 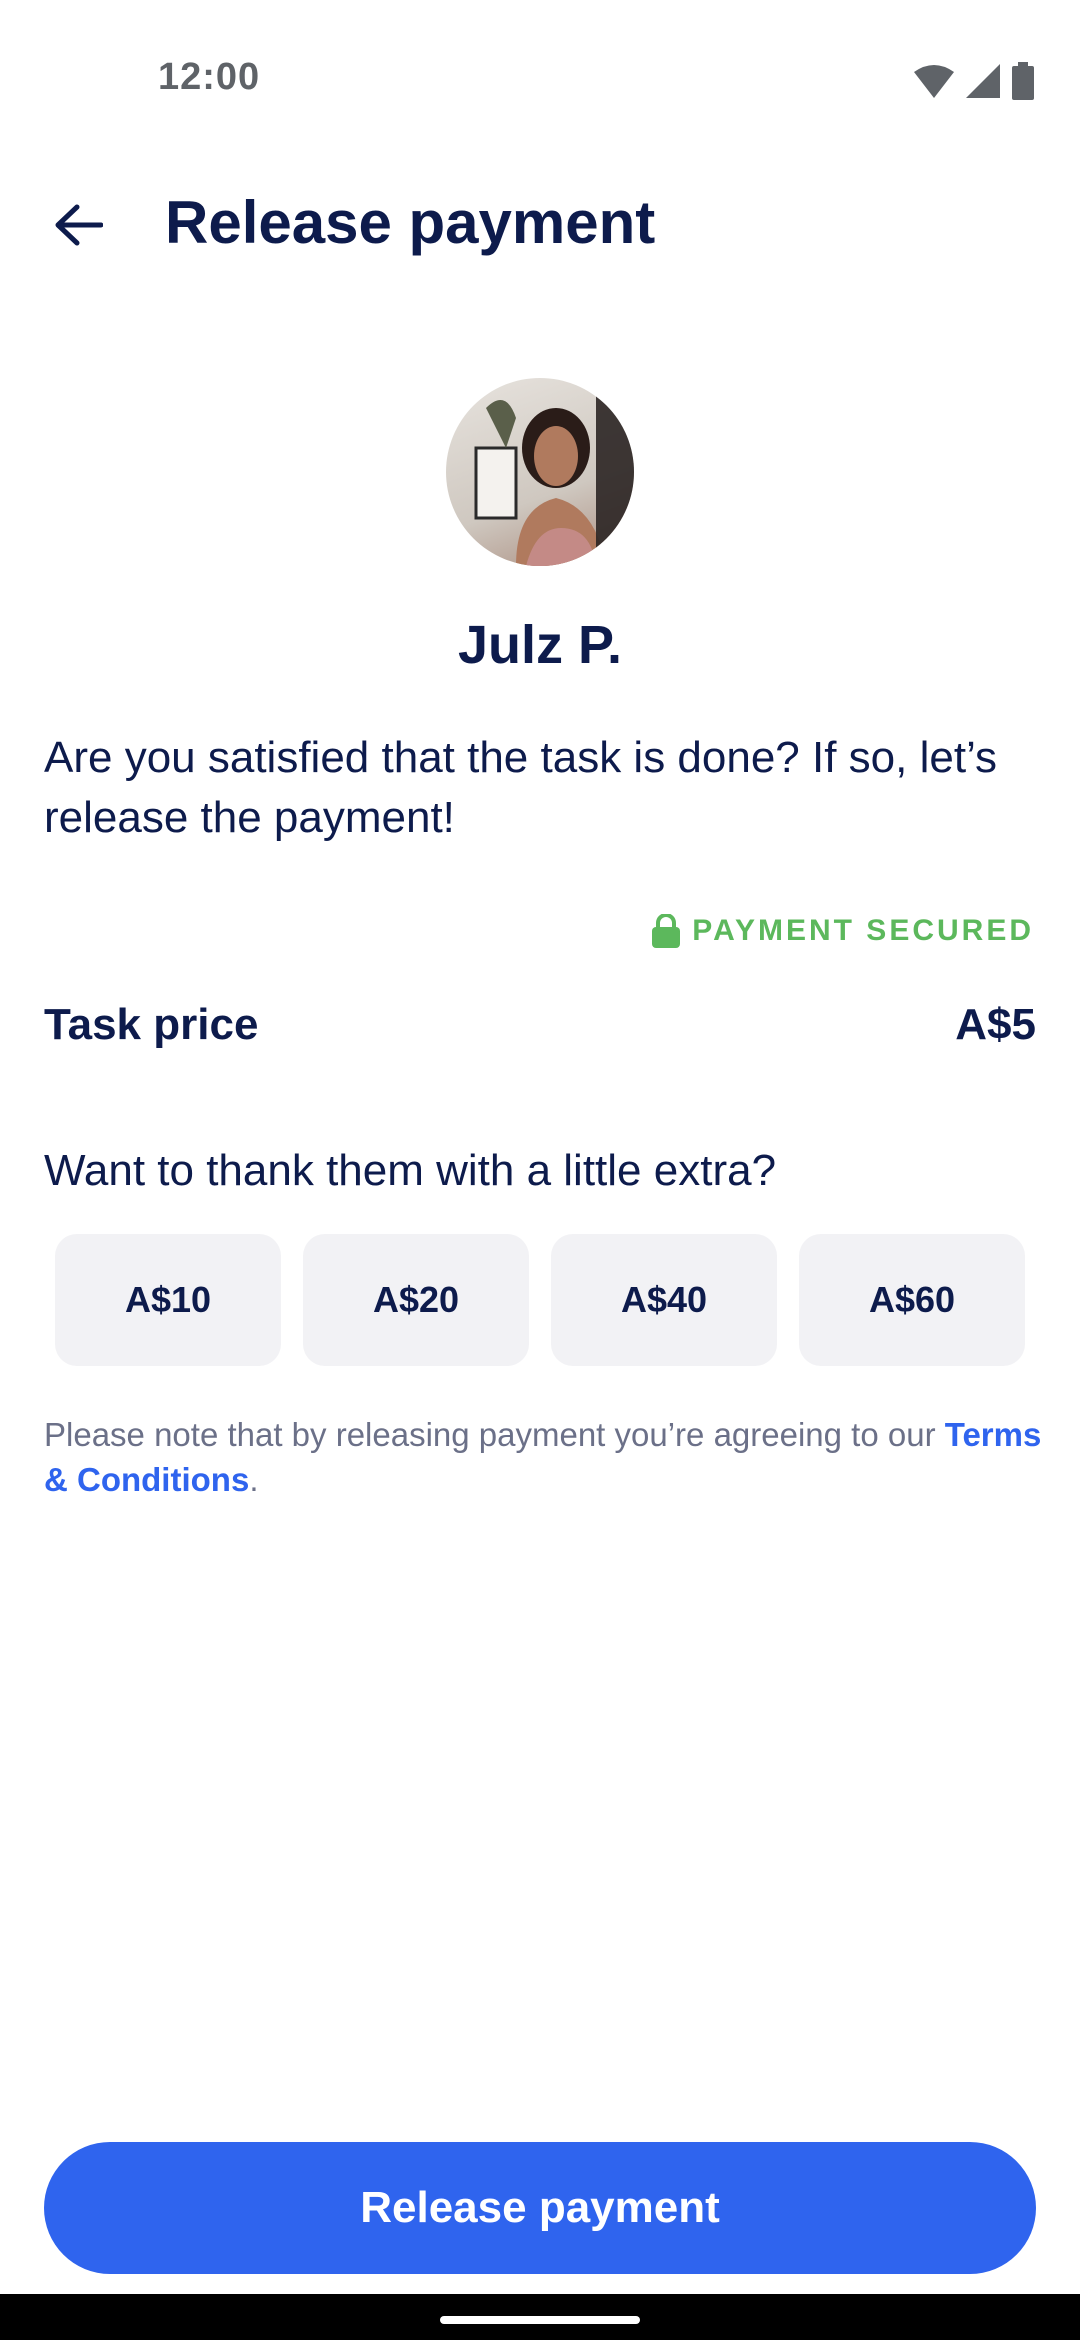 What do you see at coordinates (540, 1300) in the screenshot?
I see `tip-options: A$10 A$20 A$40 A$60` at bounding box center [540, 1300].